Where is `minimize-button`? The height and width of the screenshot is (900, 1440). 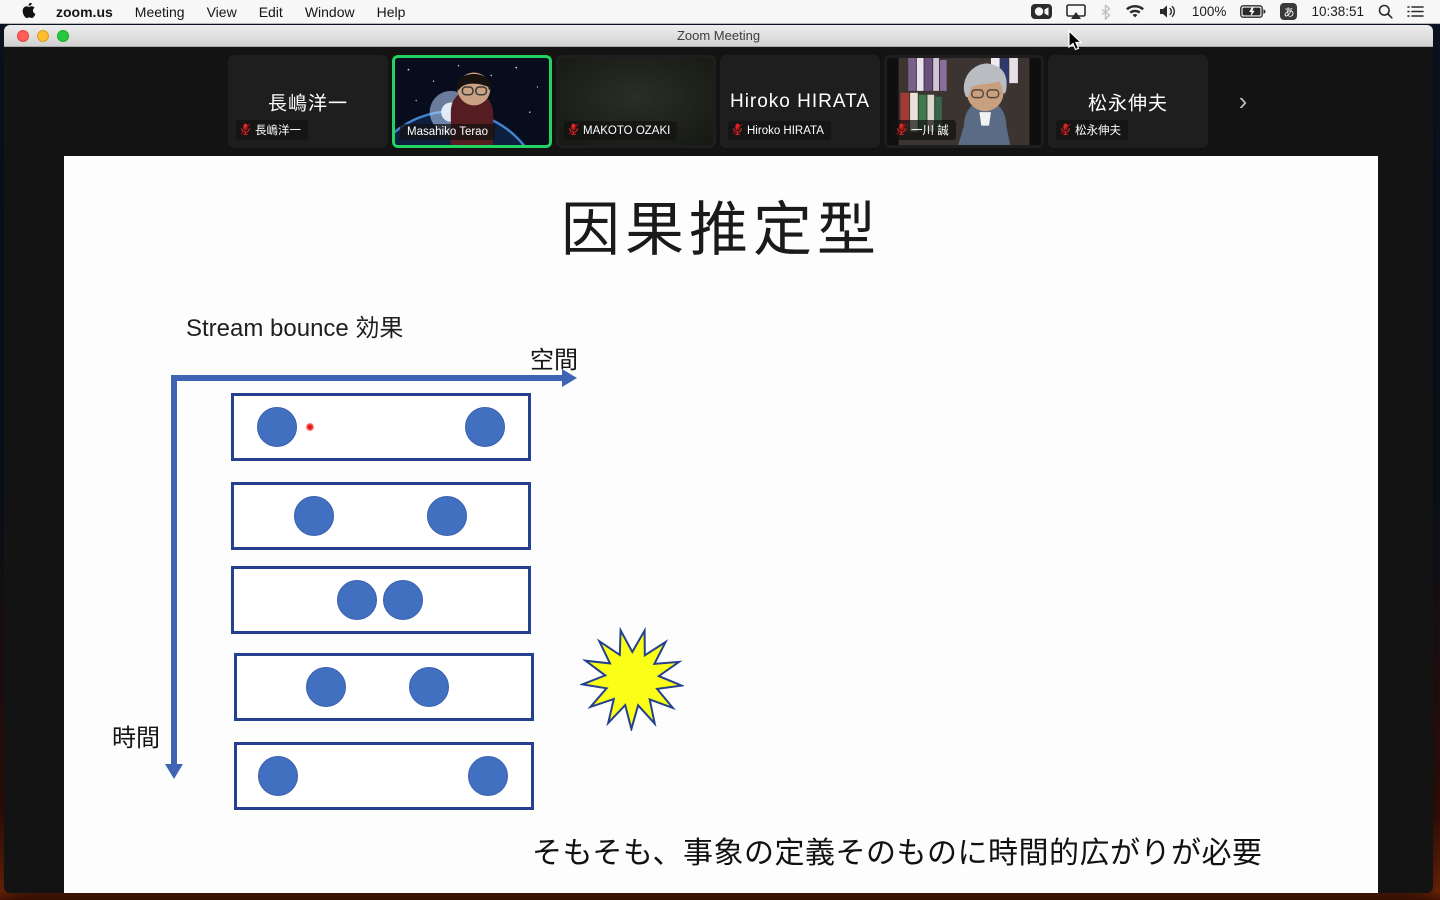 minimize-button is located at coordinates (43, 36).